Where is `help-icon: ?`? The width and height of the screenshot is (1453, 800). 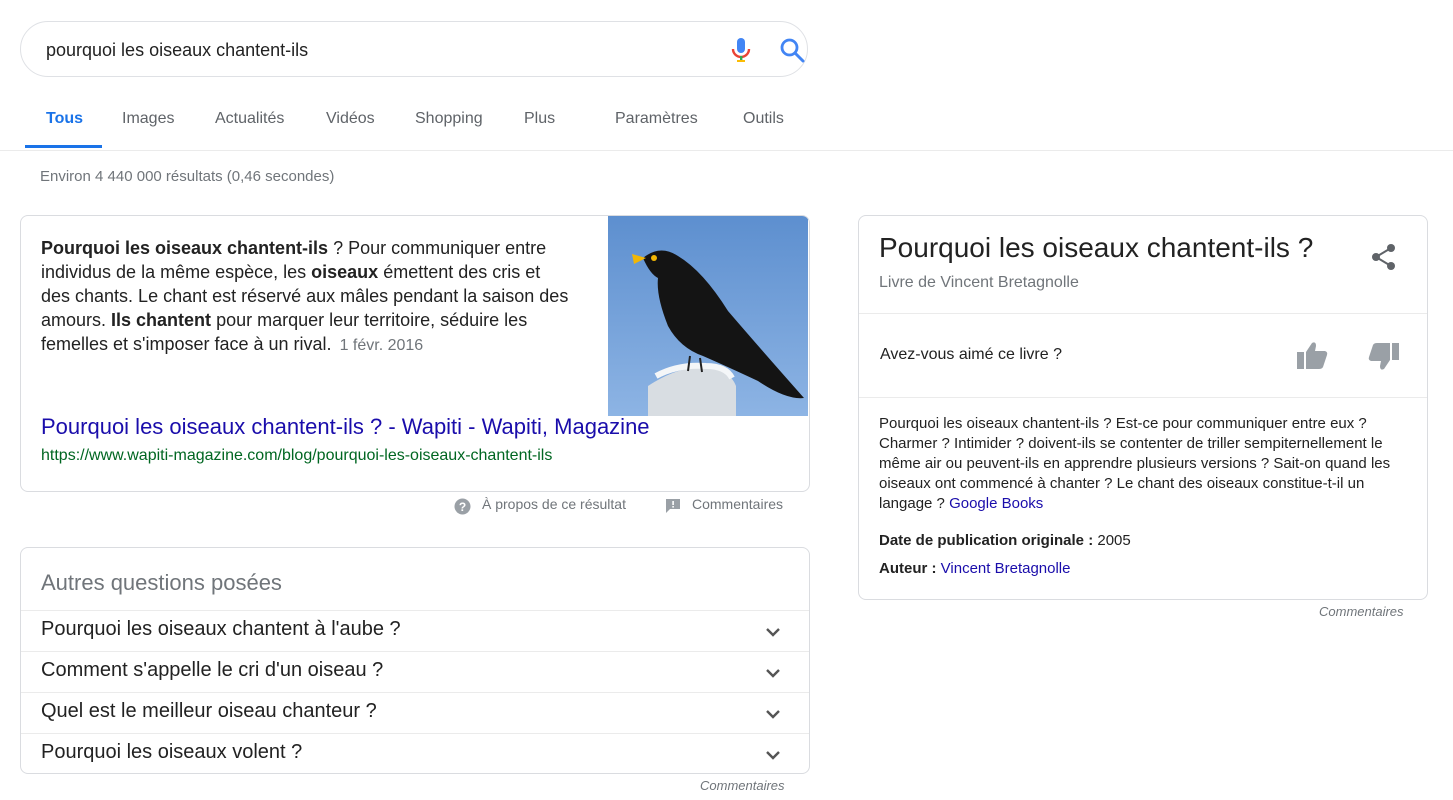 help-icon: ? is located at coordinates (462, 506).